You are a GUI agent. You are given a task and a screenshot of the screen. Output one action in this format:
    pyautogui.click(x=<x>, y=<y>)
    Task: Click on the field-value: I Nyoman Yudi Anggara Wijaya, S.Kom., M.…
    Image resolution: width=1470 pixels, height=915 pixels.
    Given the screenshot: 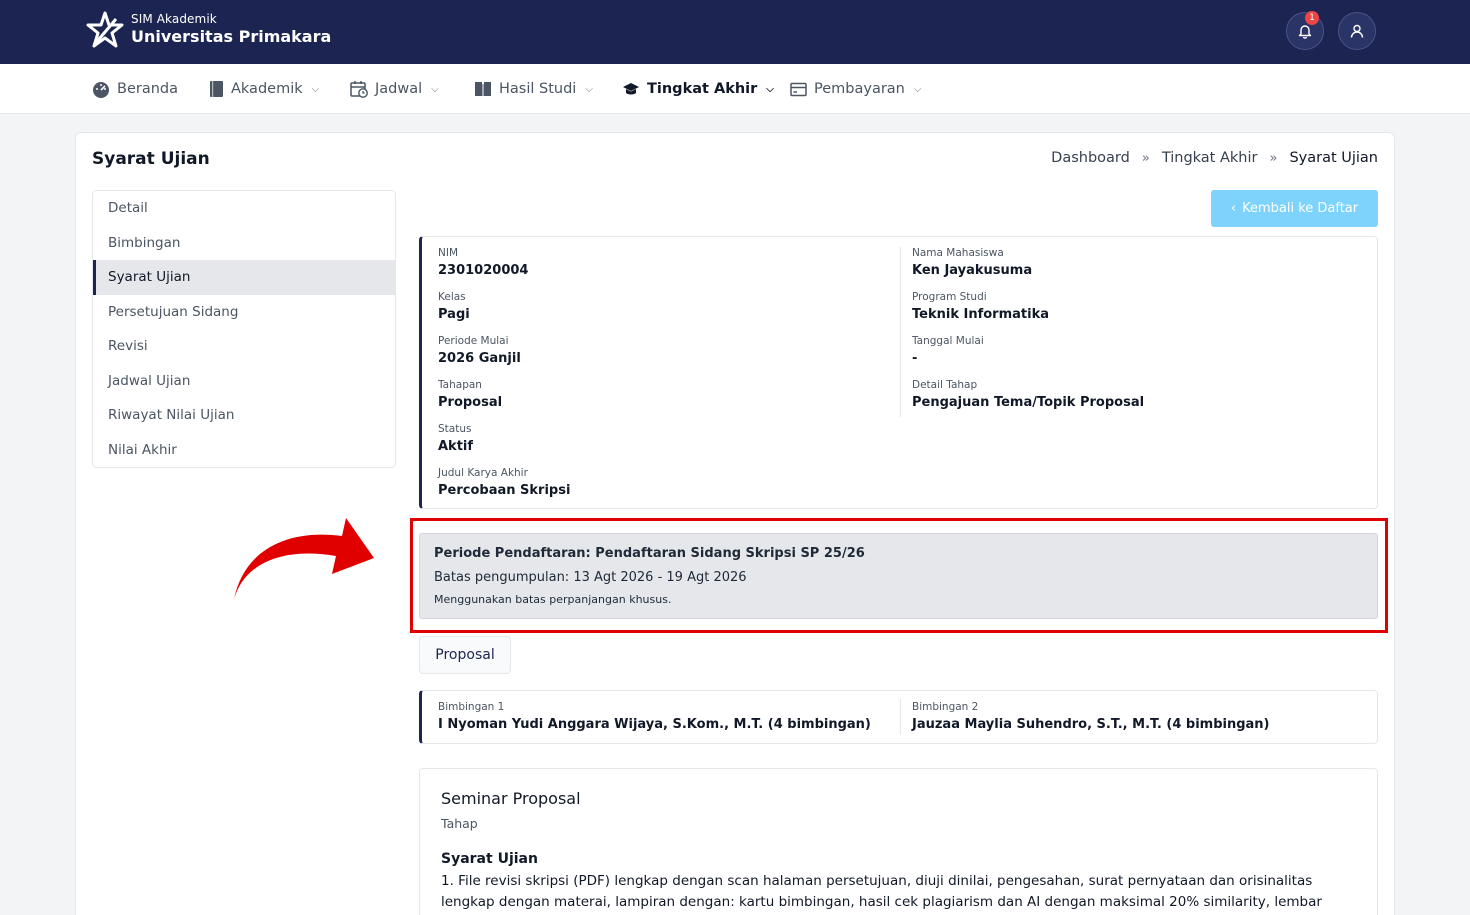 What is the action you would take?
    pyautogui.click(x=654, y=724)
    